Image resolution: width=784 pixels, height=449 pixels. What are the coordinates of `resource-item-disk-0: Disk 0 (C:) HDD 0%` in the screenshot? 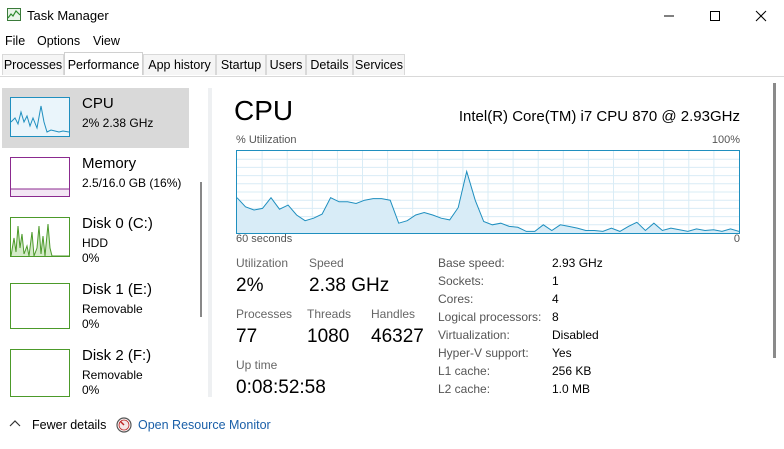 It's located at (95, 238).